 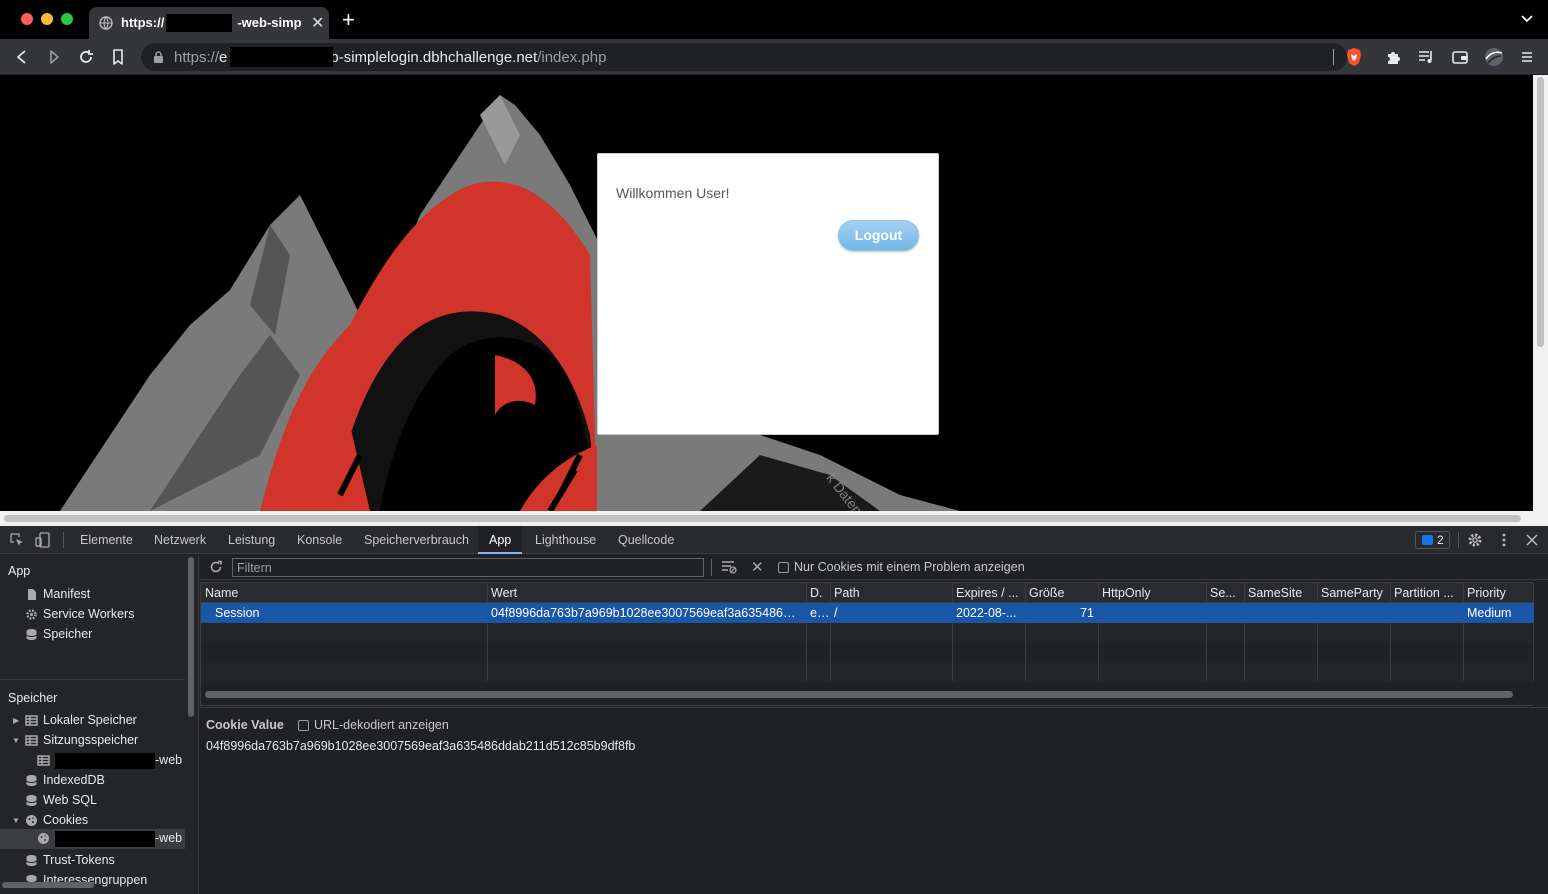 I want to click on back-icon, so click(x=22, y=57).